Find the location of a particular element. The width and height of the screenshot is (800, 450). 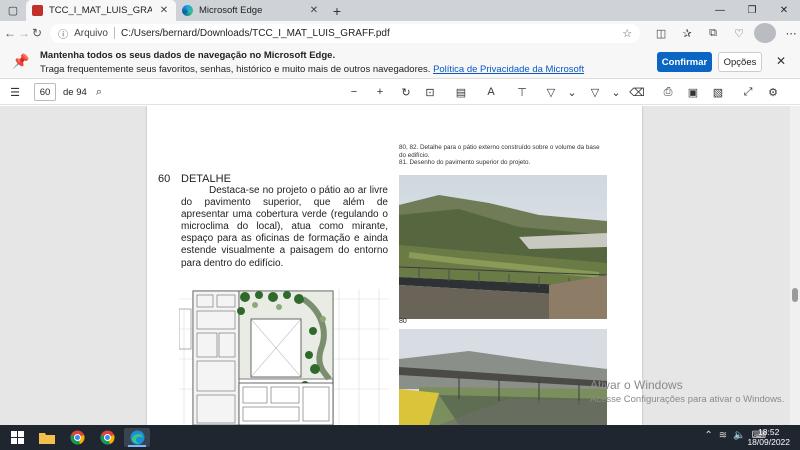

section-heading: DETALHE is located at coordinates (206, 179).